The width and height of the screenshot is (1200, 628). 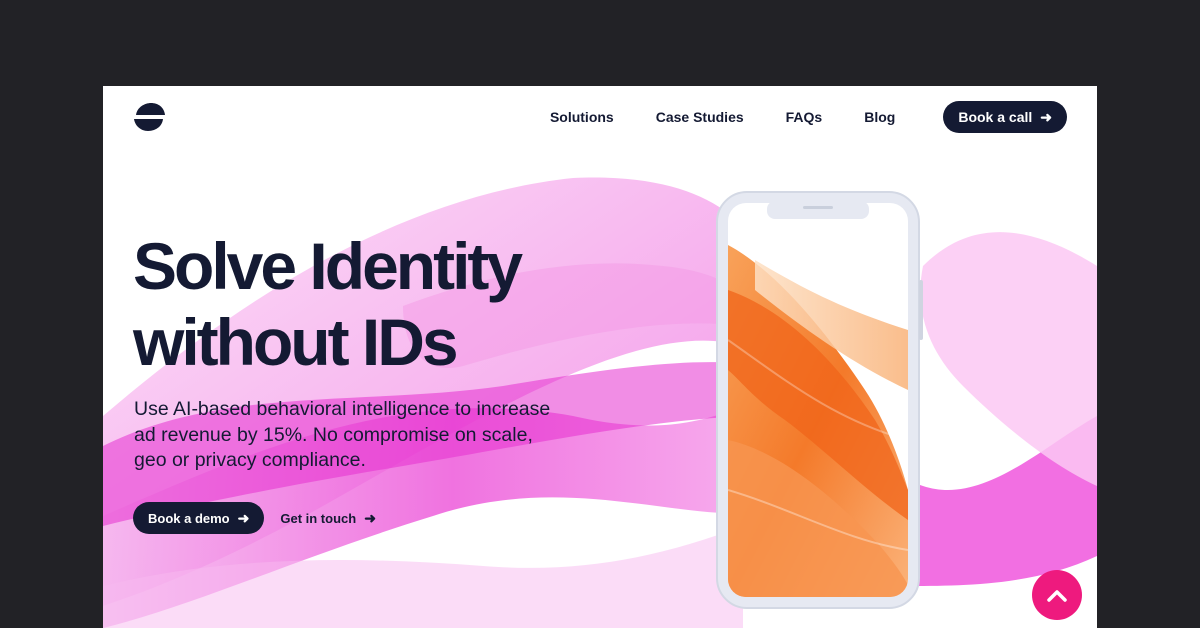 I want to click on book-a-call-label: Book a call, so click(x=995, y=117).